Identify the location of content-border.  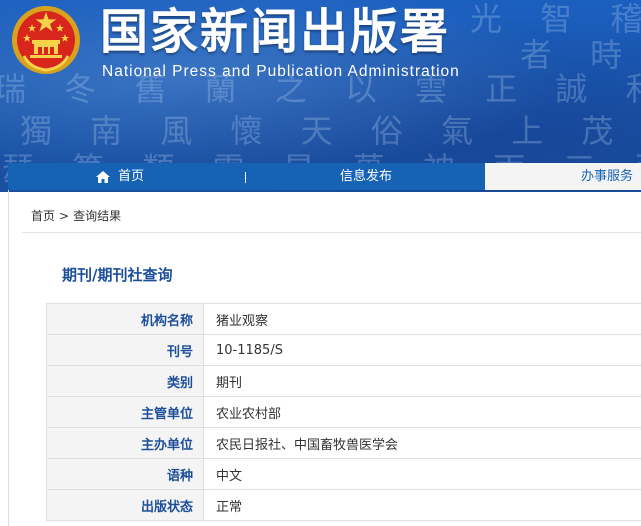
(8, 358).